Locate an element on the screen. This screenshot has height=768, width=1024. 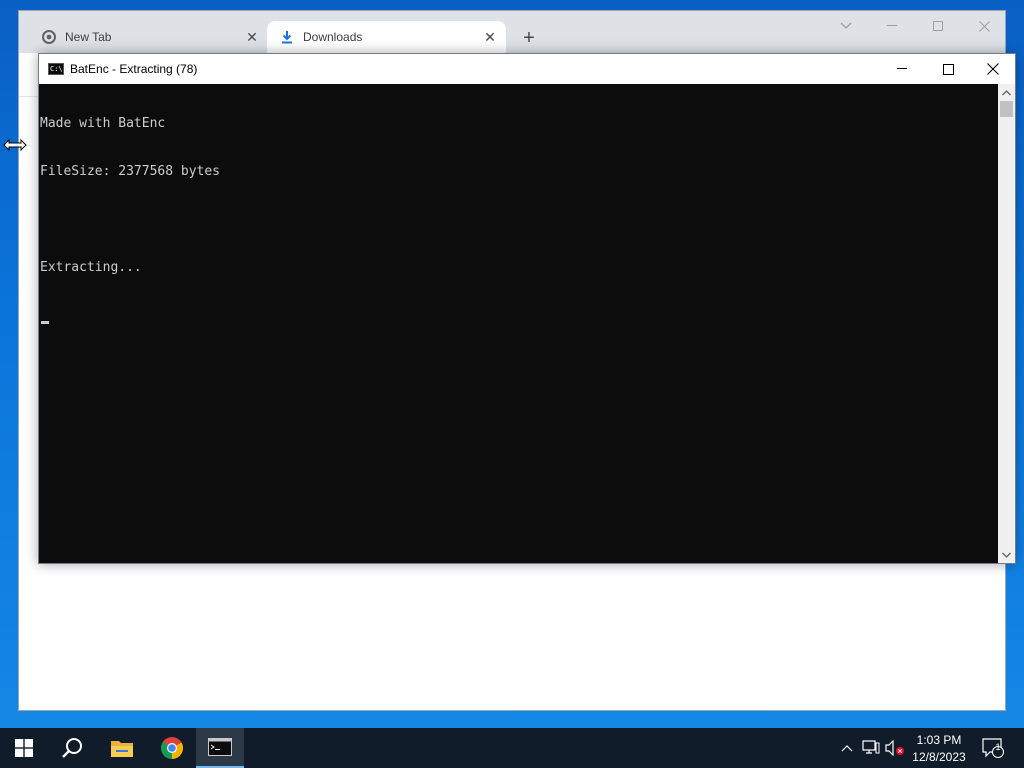
scroll-up-icon is located at coordinates (1006, 92).